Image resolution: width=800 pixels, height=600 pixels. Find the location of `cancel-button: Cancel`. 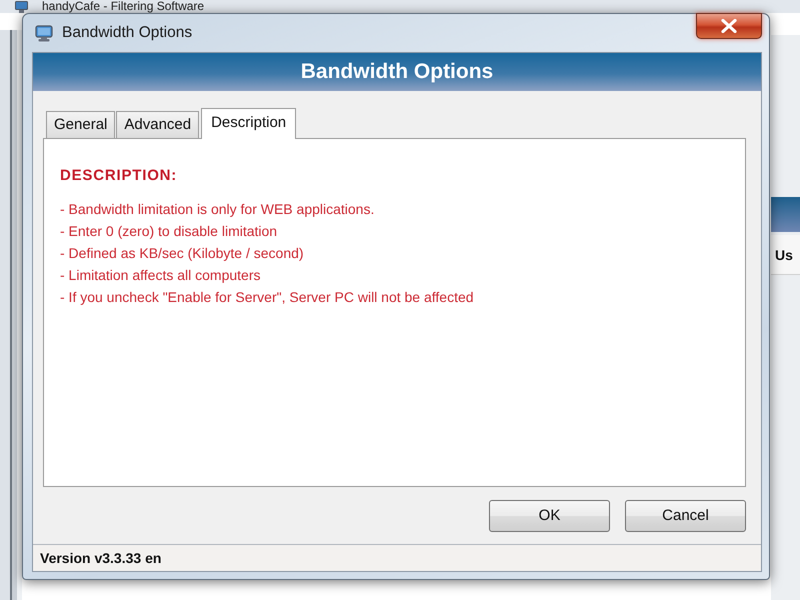

cancel-button: Cancel is located at coordinates (685, 516).